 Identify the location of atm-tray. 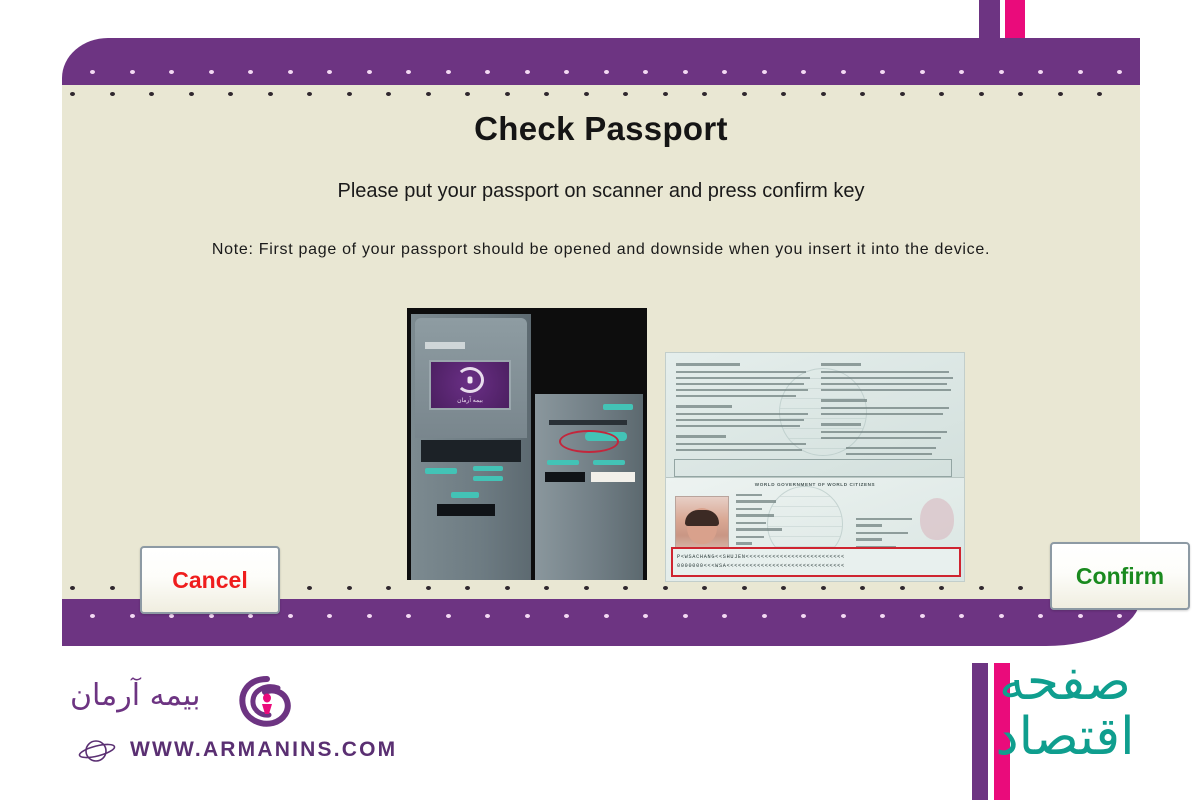
(471, 451).